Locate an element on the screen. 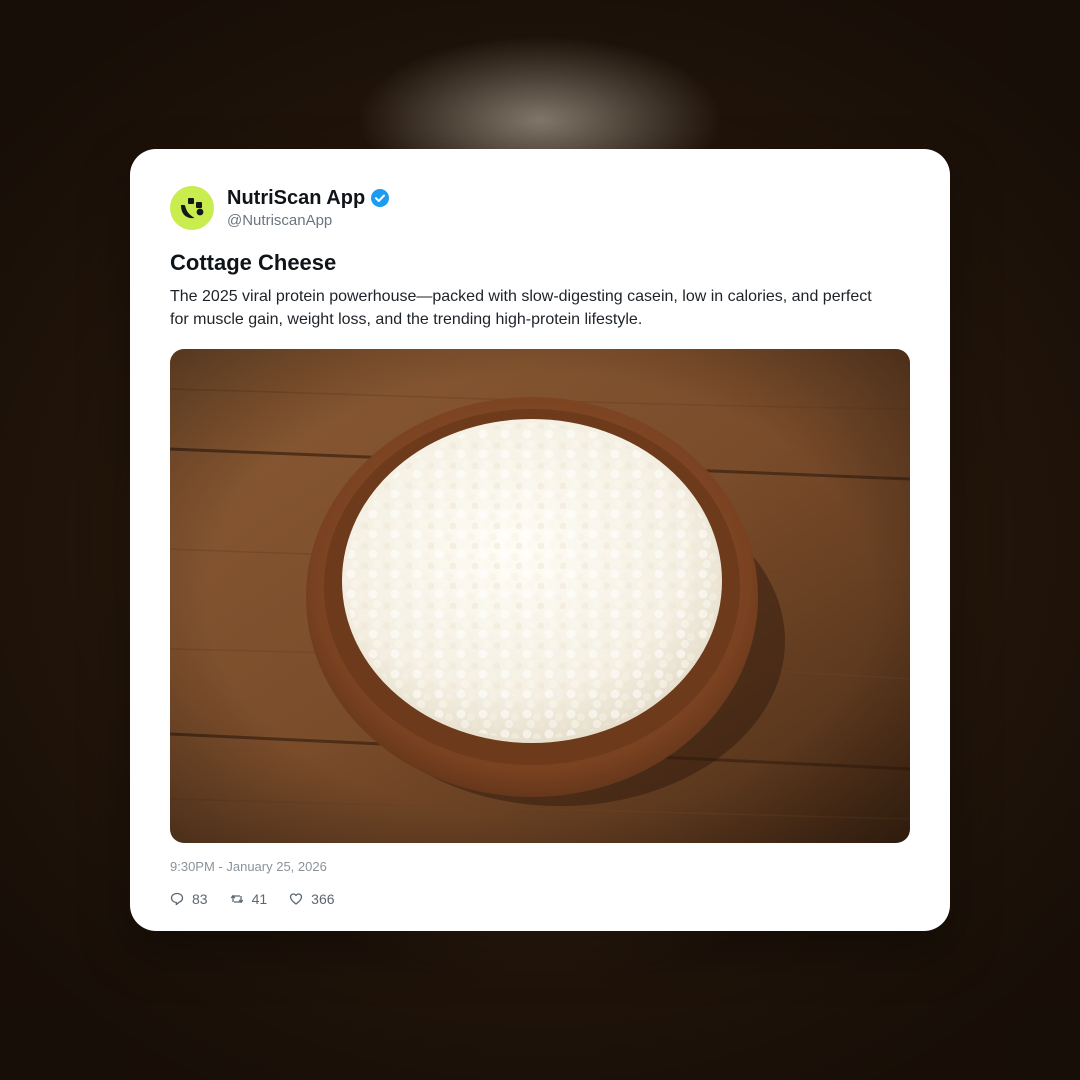 This screenshot has width=1080, height=1080. verified-badge-icon is located at coordinates (380, 197).